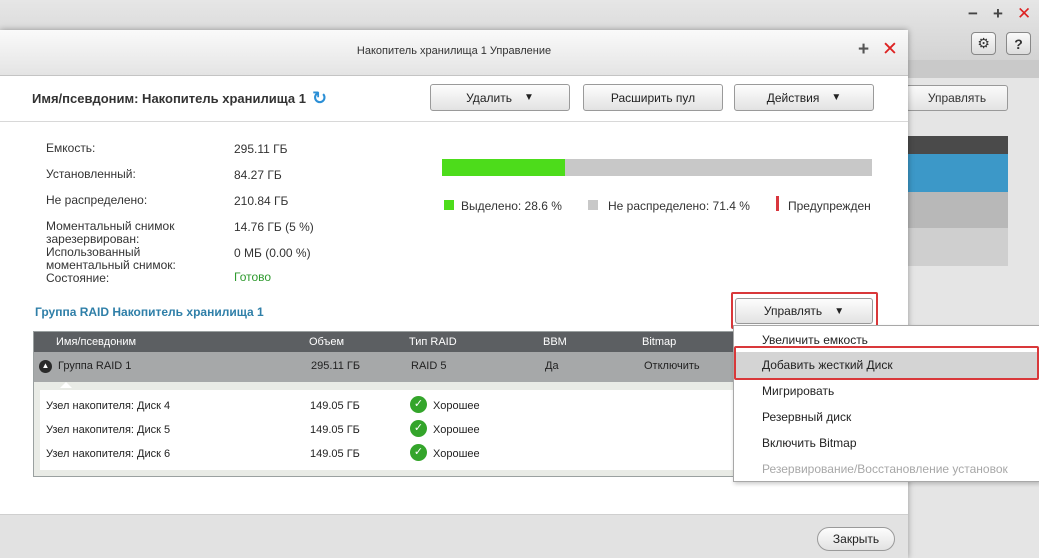 This screenshot has width=1039, height=558. I want to click on volume-name: Имя/псевдоним: Накопитель хранилища 1, so click(169, 98).